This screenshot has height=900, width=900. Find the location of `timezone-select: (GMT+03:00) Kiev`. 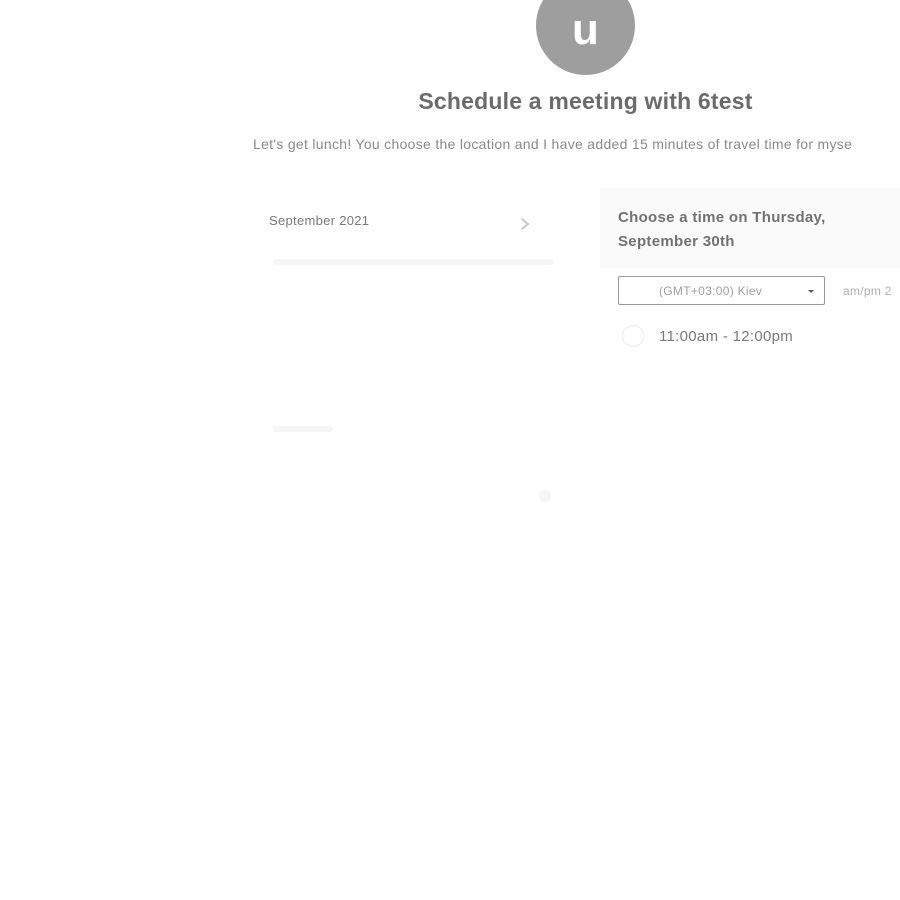

timezone-select: (GMT+03:00) Kiev is located at coordinates (721, 290).